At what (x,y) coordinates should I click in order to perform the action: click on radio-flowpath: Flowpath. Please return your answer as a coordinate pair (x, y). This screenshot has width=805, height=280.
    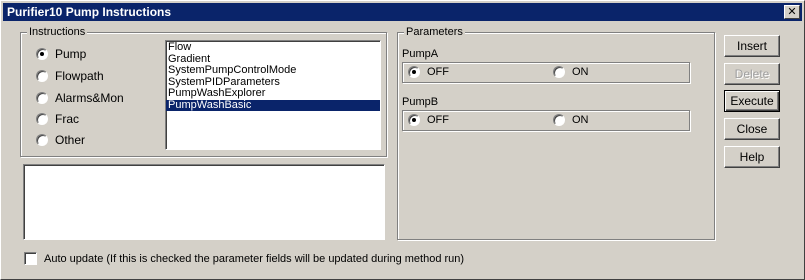
    Looking at the image, I should click on (70, 76).